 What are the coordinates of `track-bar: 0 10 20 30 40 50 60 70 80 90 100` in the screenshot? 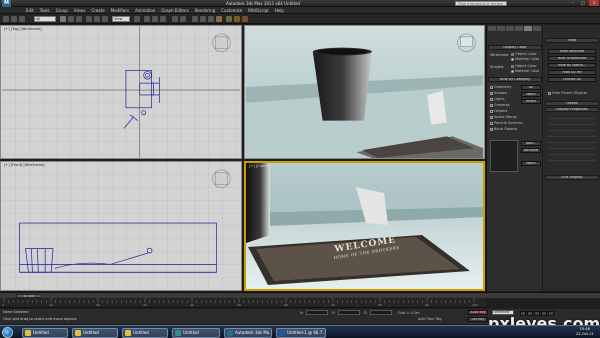 It's located at (243, 303).